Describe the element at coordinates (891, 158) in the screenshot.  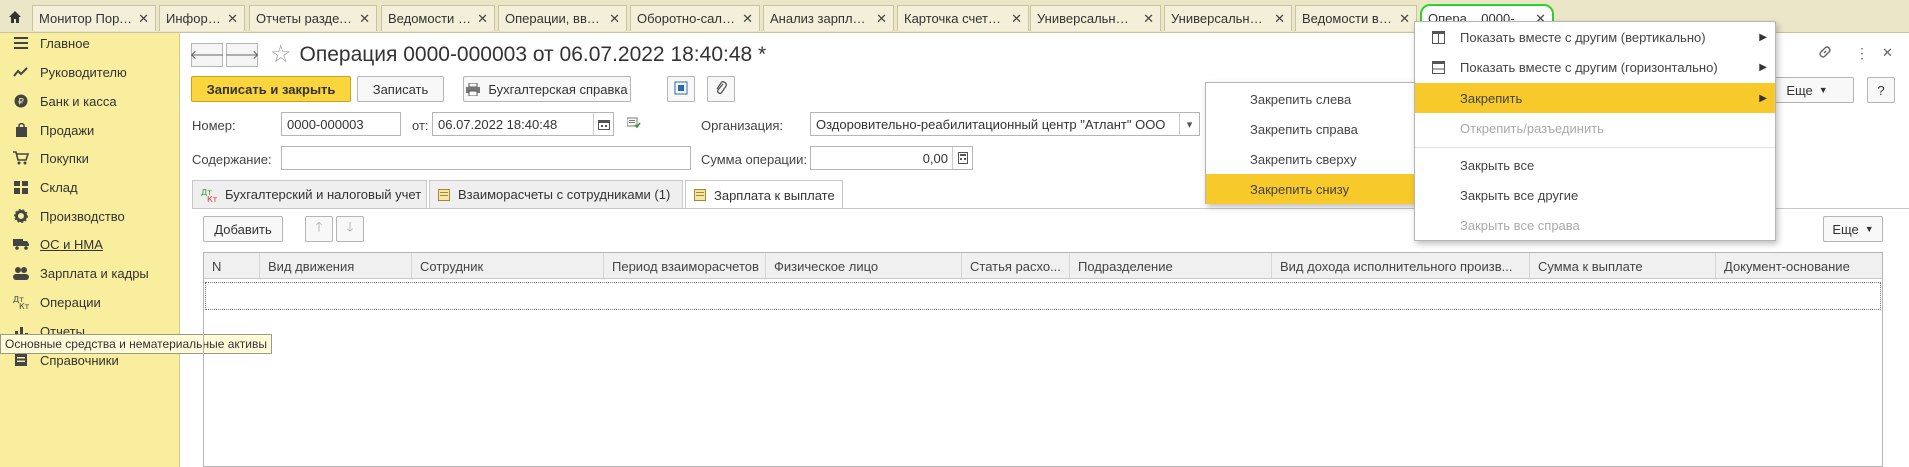
I see `sum-field: 0,00` at that location.